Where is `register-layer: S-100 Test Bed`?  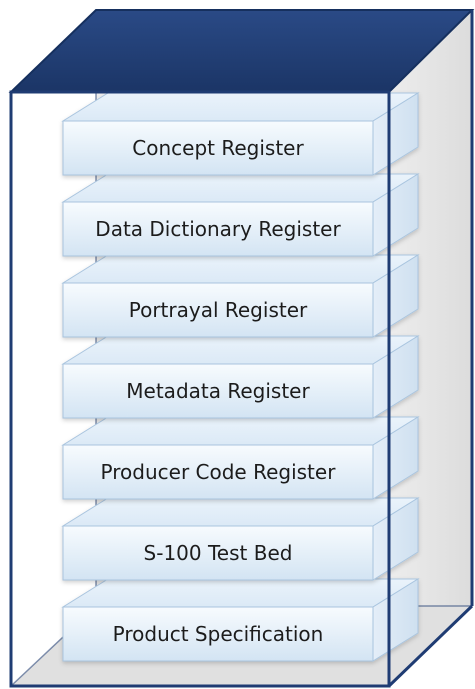 register-layer: S-100 Test Bed is located at coordinates (240, 539).